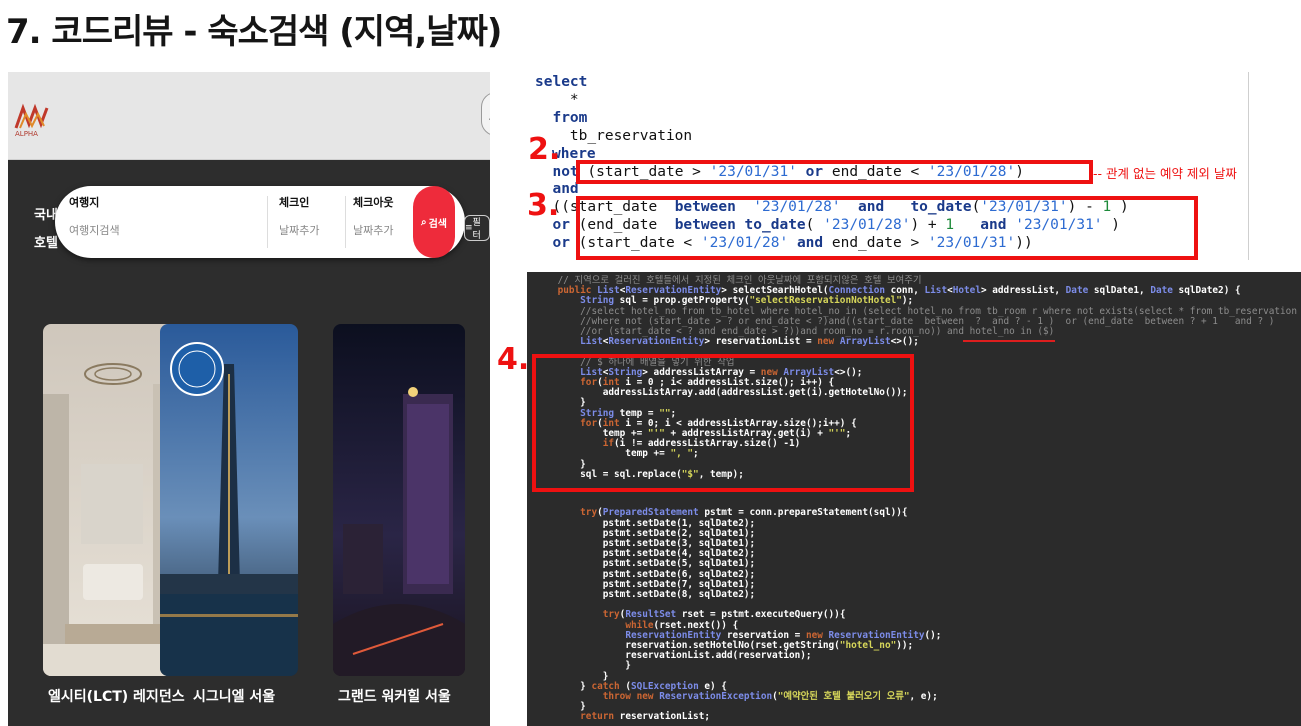 The image size is (1301, 726). Describe the element at coordinates (557, 99) in the screenshot. I see `sql-line: *` at that location.